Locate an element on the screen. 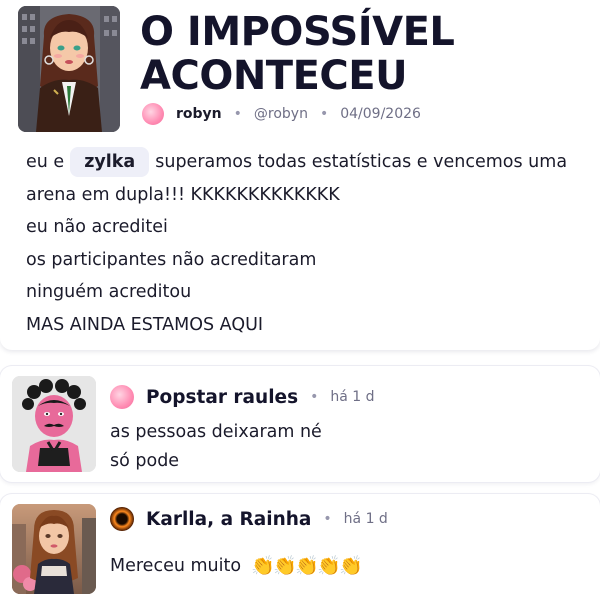 Image resolution: width=600 pixels, height=600 pixels. commenter-name: Popstar raules is located at coordinates (222, 397).